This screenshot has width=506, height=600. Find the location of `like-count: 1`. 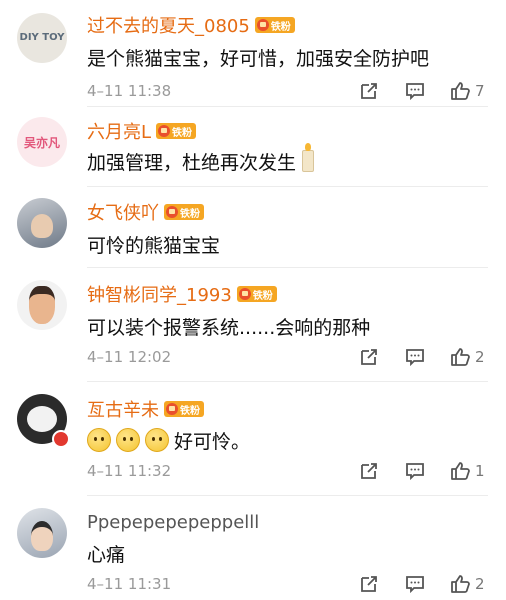

like-count: 1 is located at coordinates (480, 471).